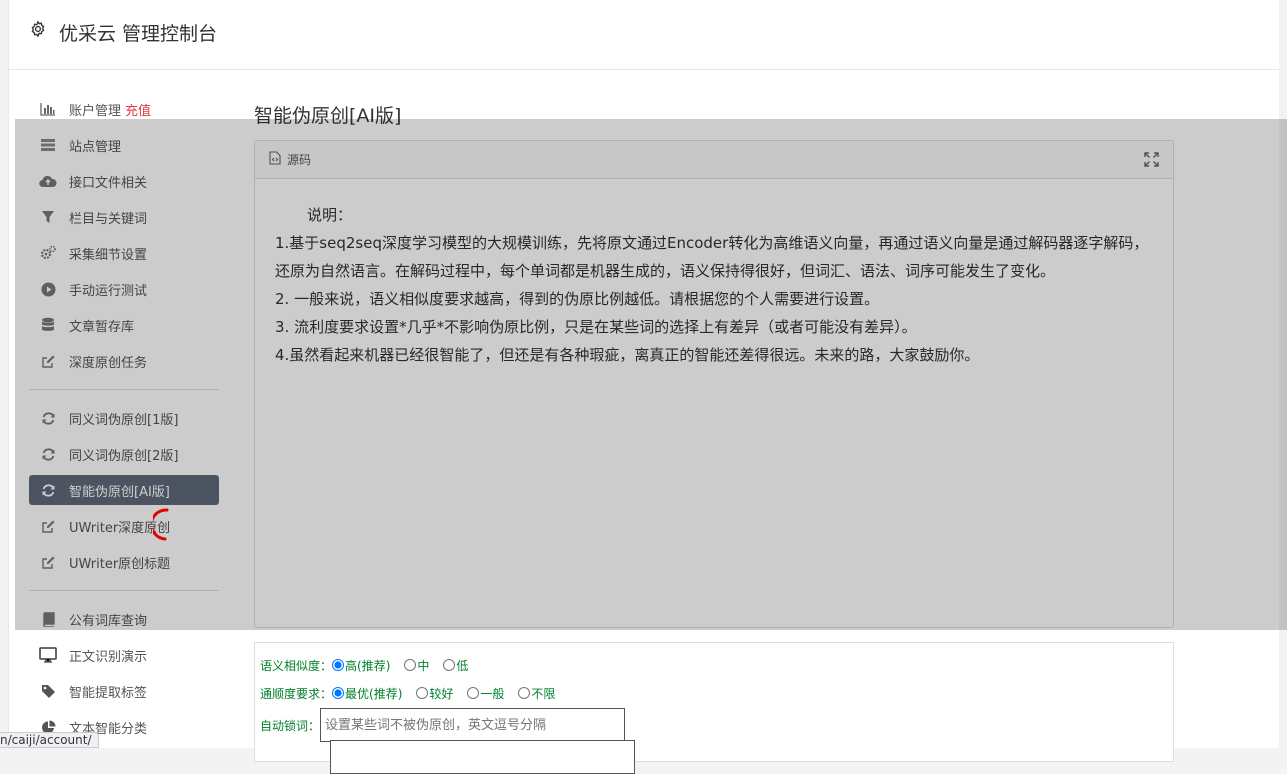 This screenshot has width=1287, height=774. I want to click on sidebar-item-text-recognition: 正文识别演示, so click(124, 655).